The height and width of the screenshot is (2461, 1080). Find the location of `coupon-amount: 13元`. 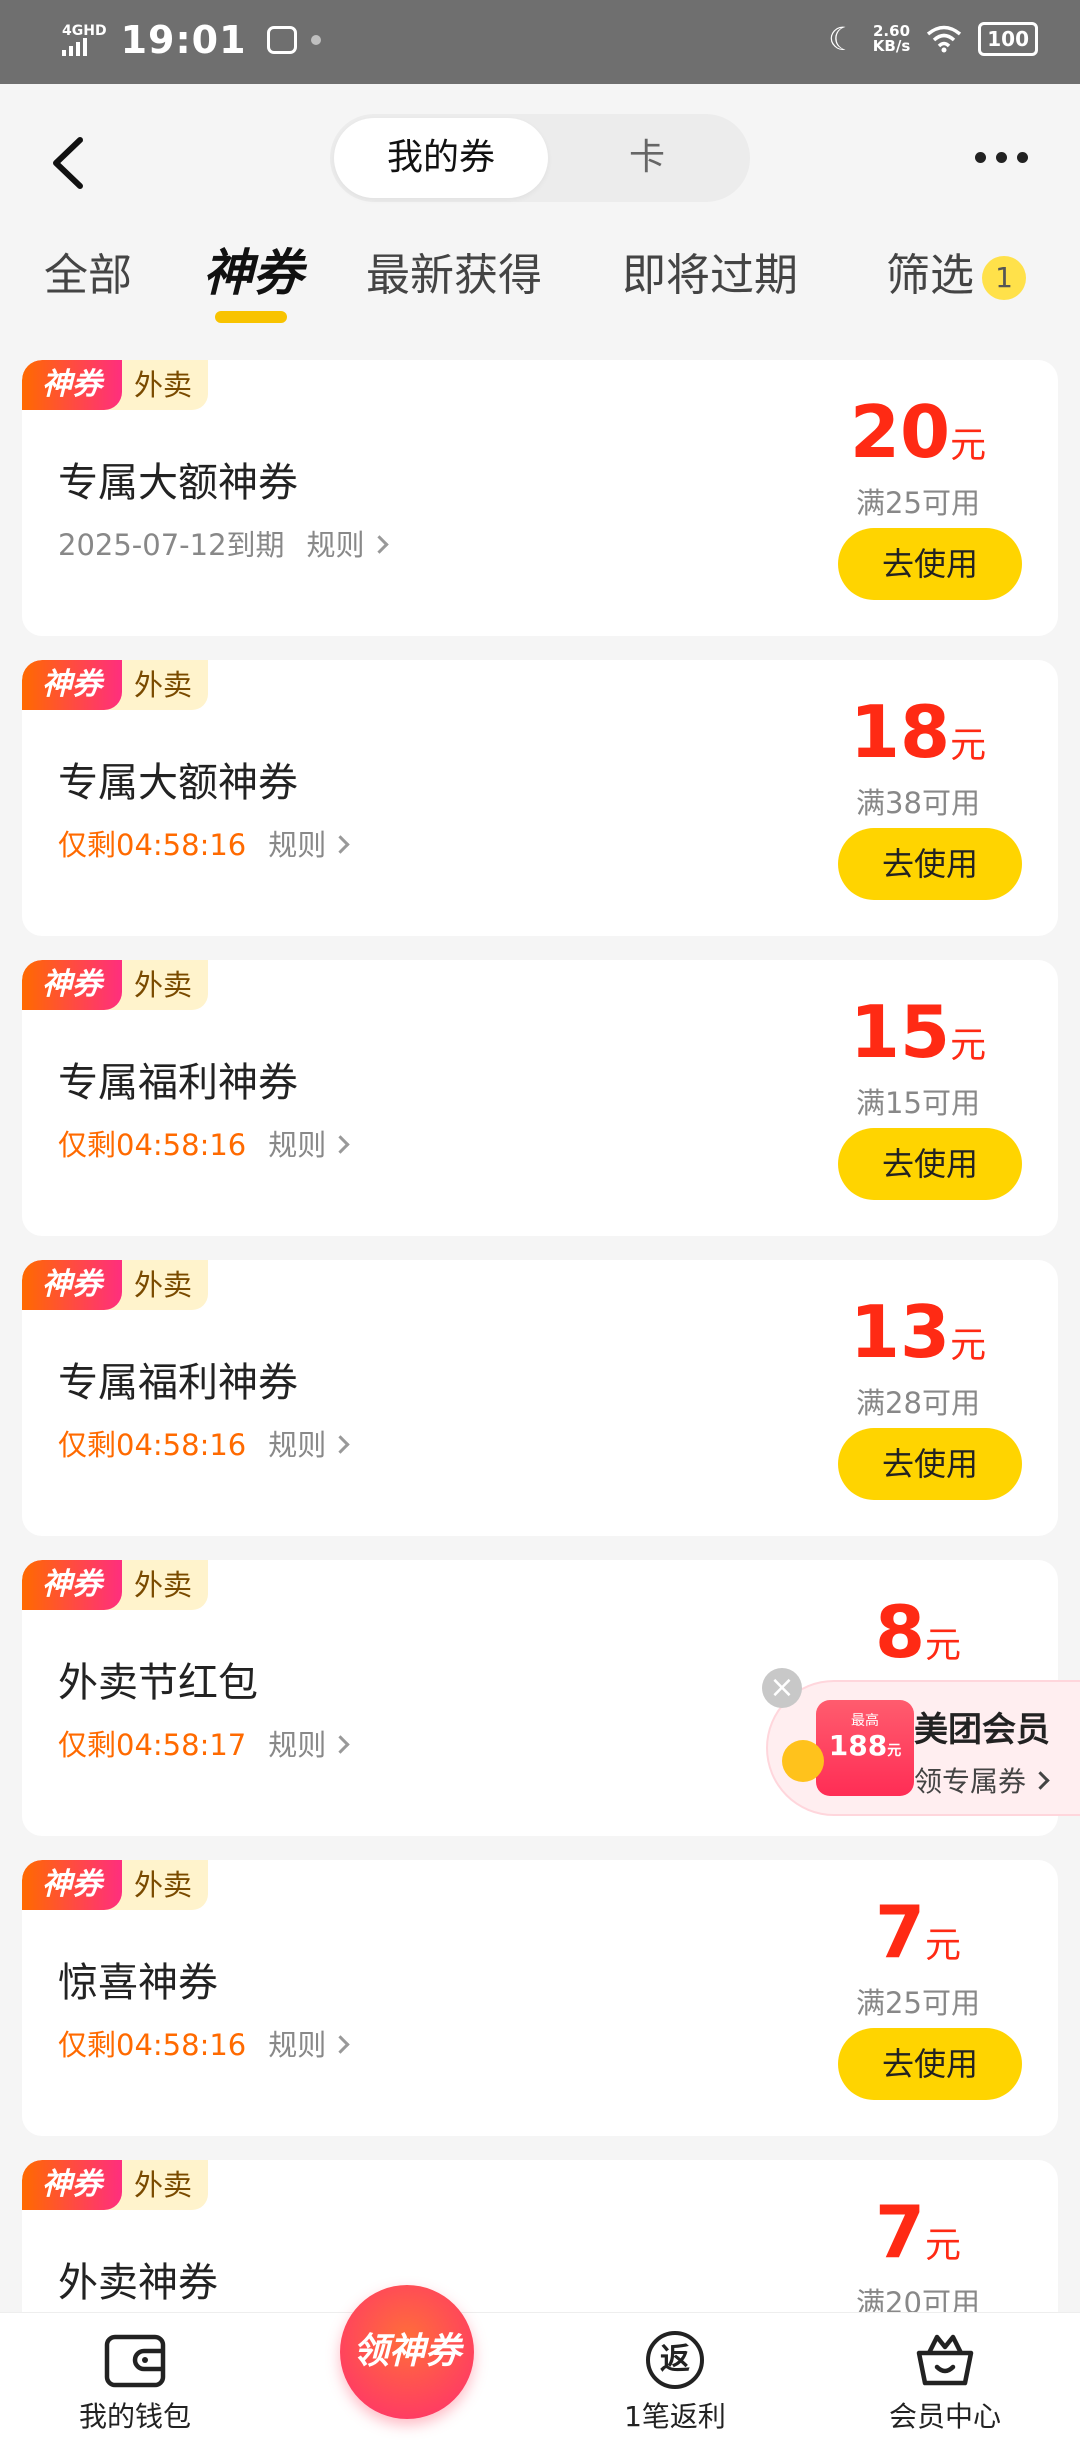

coupon-amount: 13元 is located at coordinates (918, 1332).